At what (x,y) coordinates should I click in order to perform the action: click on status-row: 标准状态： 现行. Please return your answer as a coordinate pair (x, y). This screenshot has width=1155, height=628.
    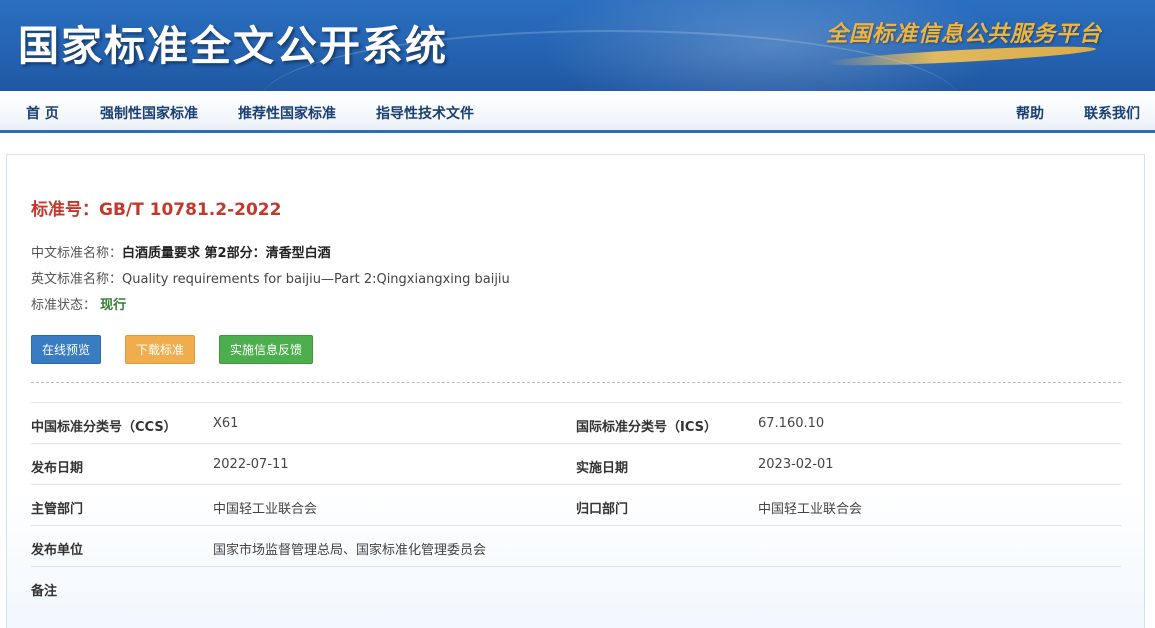
    Looking at the image, I should click on (78, 303).